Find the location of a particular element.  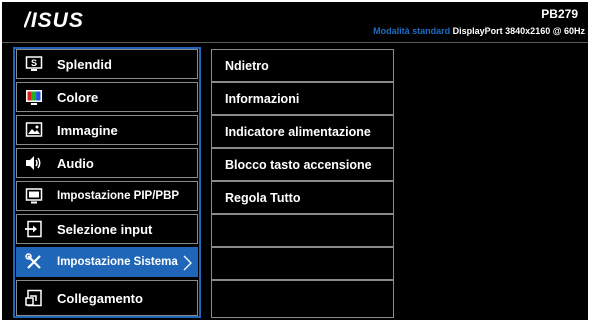

submenu-label: Ndietro is located at coordinates (247, 65).